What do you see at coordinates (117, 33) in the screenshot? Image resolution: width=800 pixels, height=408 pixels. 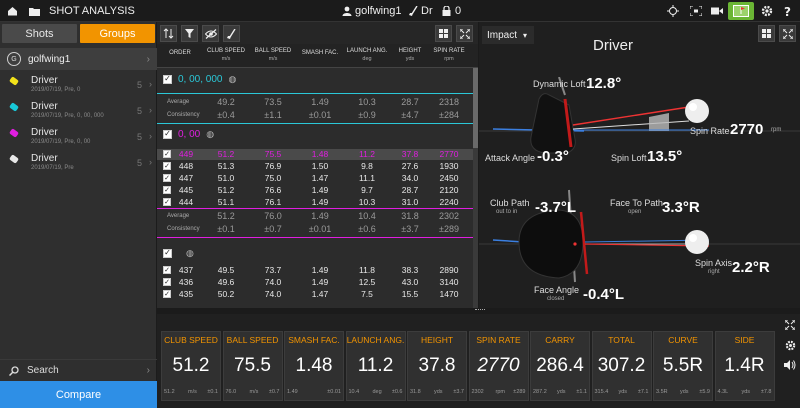 I see `tab-groups: Groups` at bounding box center [117, 33].